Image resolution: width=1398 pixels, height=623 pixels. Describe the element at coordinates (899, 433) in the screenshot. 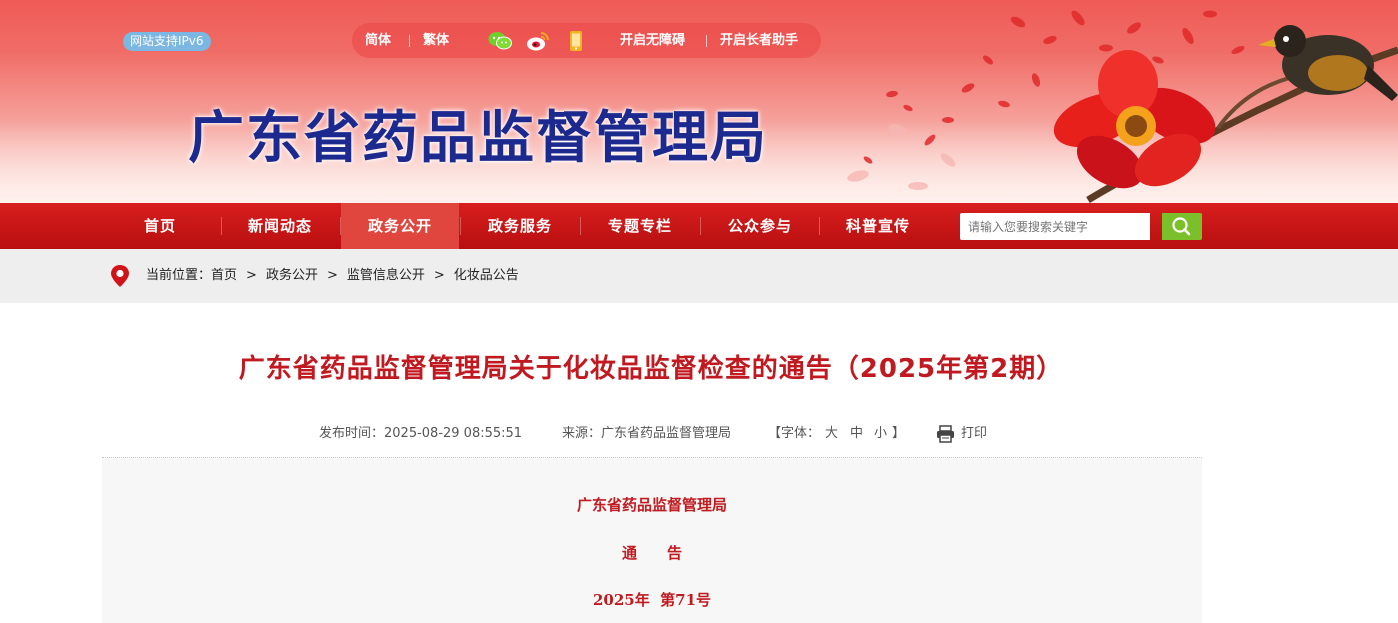

I see `font-size-close: 】` at that location.